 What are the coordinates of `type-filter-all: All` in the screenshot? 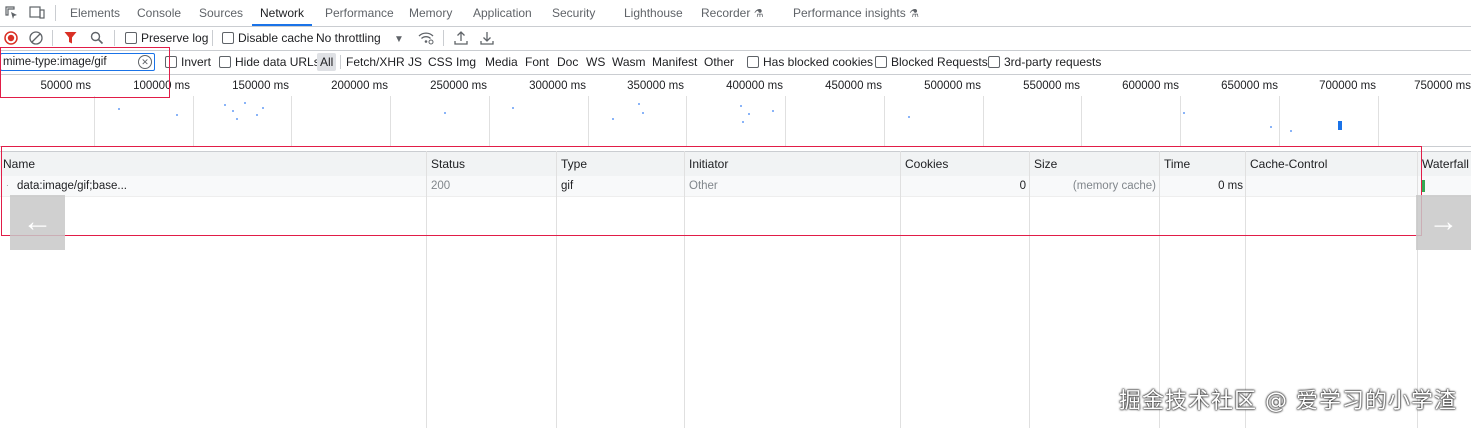 It's located at (327, 62).